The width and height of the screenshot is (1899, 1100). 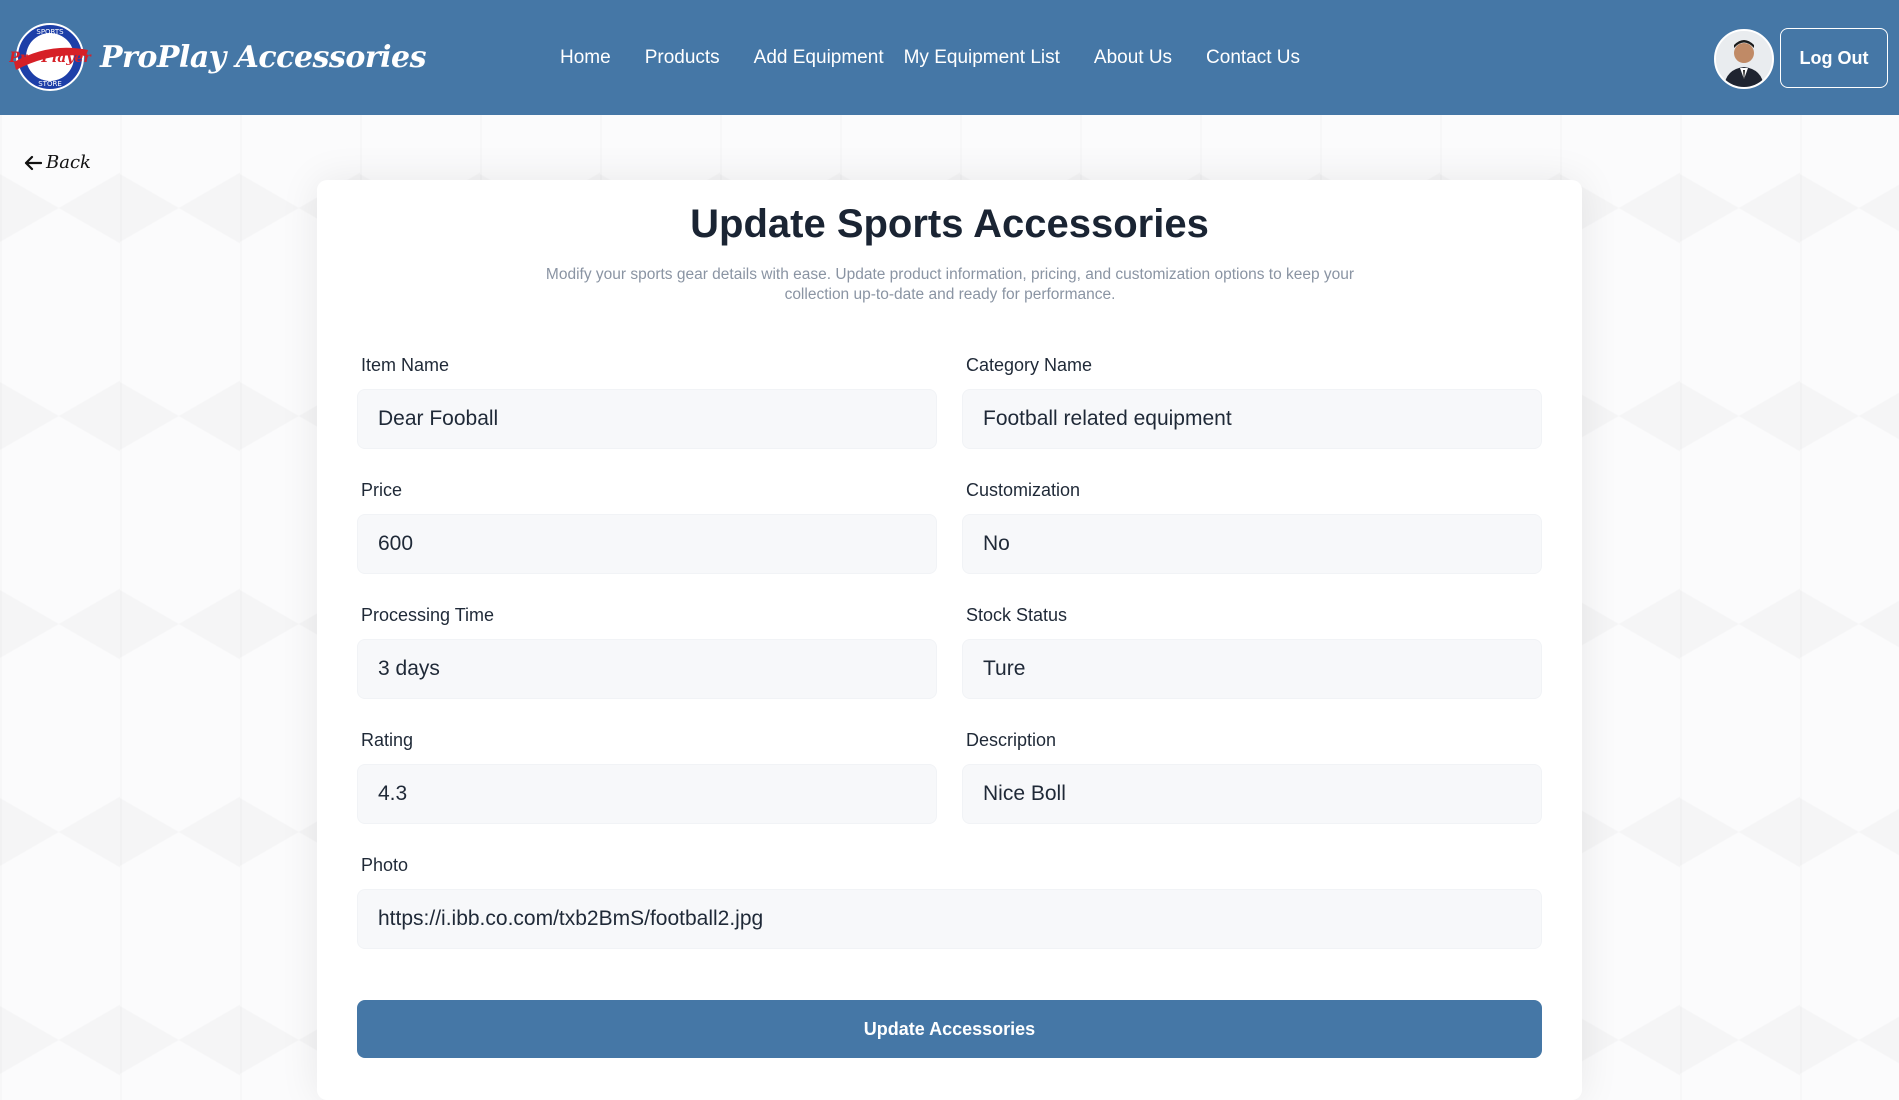 I want to click on nav-contact-us: Contact Us, so click(x=1253, y=58).